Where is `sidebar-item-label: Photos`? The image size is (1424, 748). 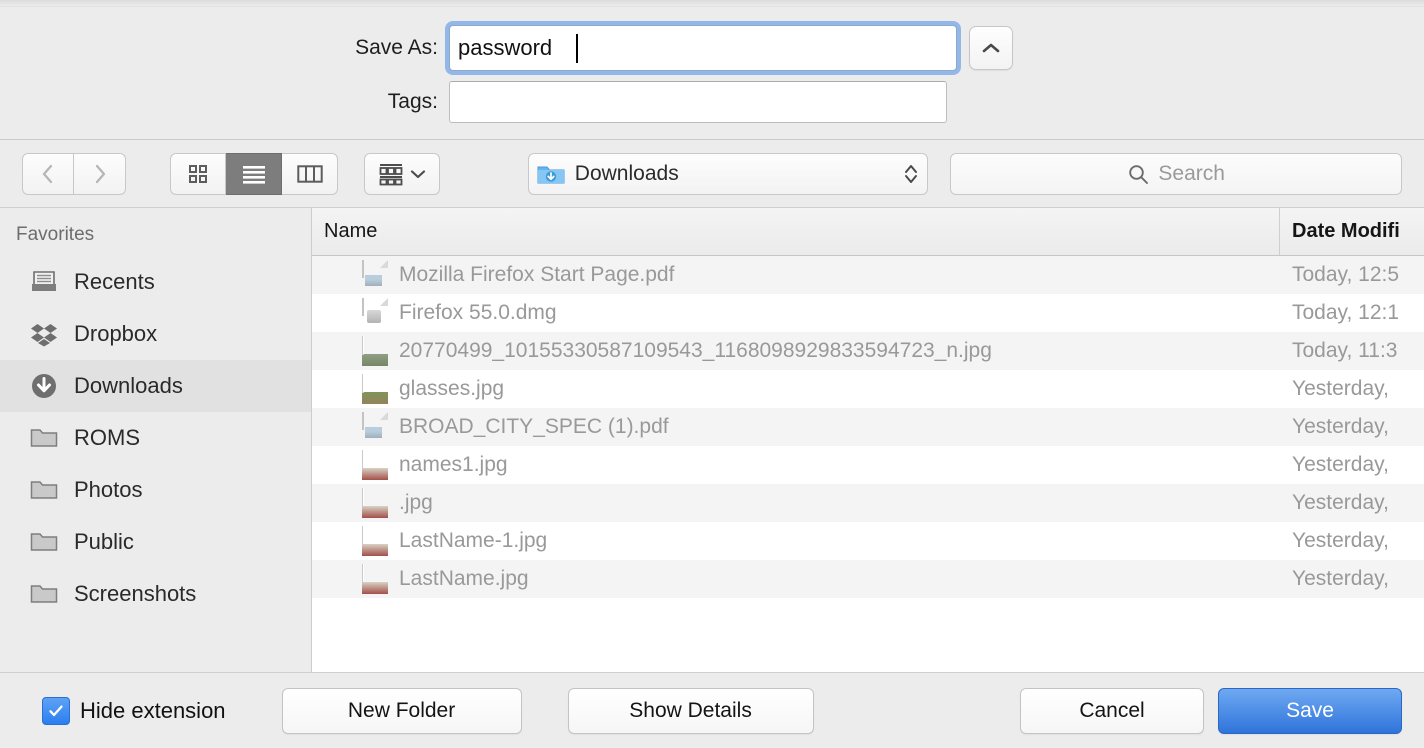
sidebar-item-label: Photos is located at coordinates (108, 489).